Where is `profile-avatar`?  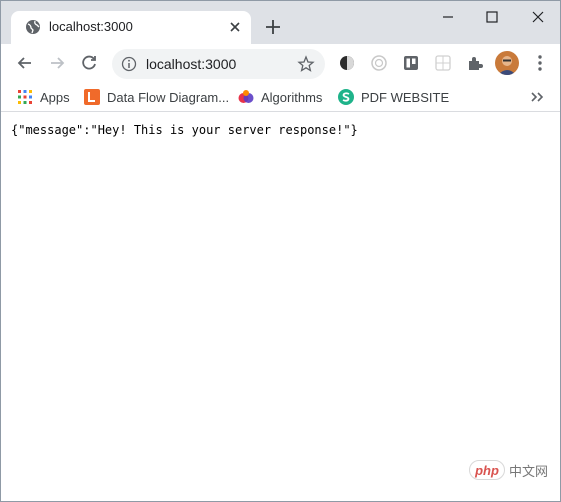
profile-avatar is located at coordinates (507, 63).